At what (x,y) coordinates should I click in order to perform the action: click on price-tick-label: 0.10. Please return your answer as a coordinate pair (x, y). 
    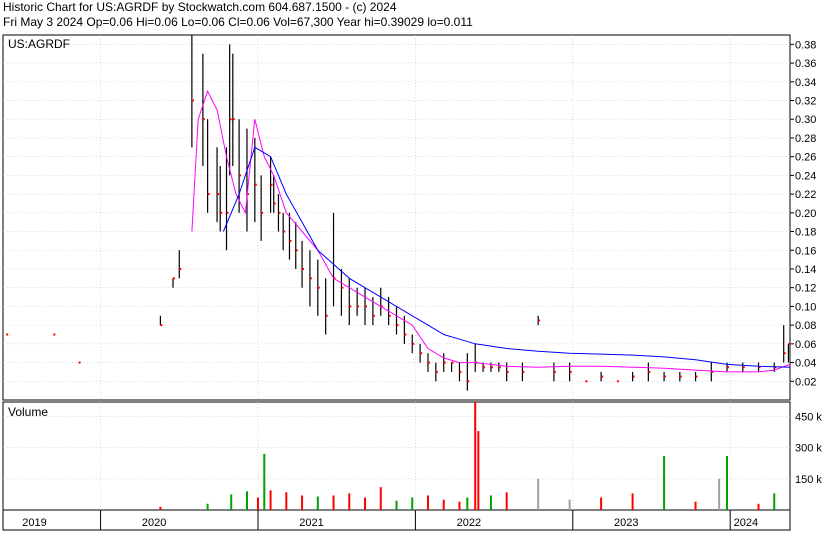
    Looking at the image, I should click on (805, 307).